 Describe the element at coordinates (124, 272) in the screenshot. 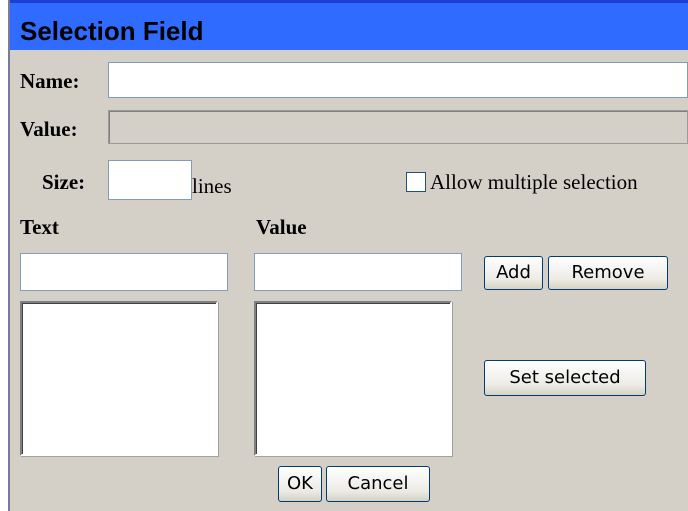

I see `option-text-input` at that location.